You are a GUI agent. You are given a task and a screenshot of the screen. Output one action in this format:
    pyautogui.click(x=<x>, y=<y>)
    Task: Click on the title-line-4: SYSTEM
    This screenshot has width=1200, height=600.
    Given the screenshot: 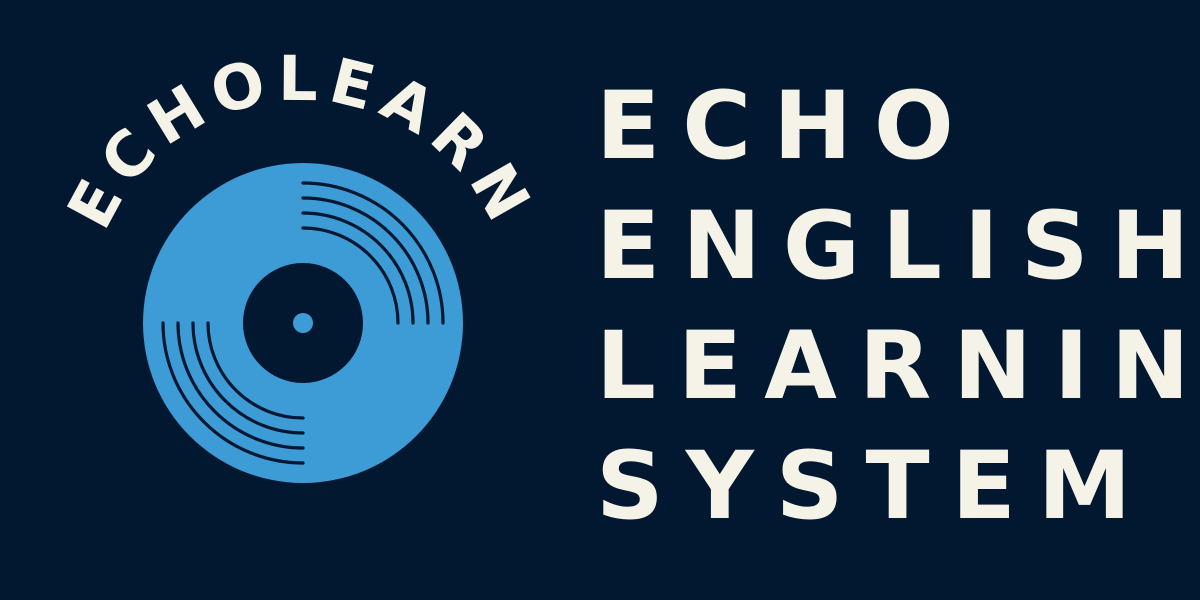 What is the action you would take?
    pyautogui.click(x=875, y=486)
    